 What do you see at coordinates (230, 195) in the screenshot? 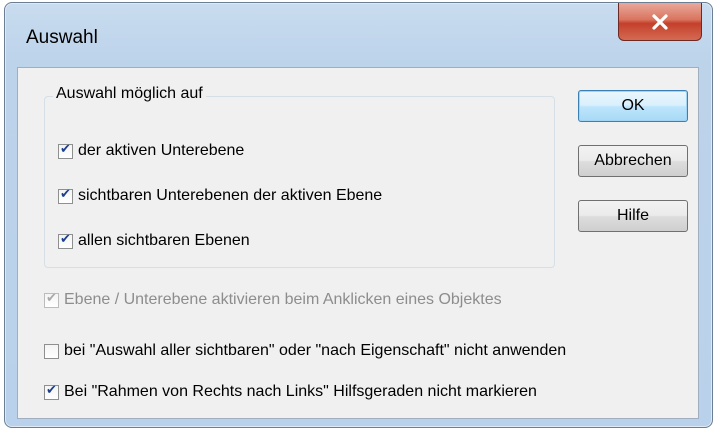
I see `option-visible-sublayers-label: sichtbaren Unterebenen der aktiven Ebene` at bounding box center [230, 195].